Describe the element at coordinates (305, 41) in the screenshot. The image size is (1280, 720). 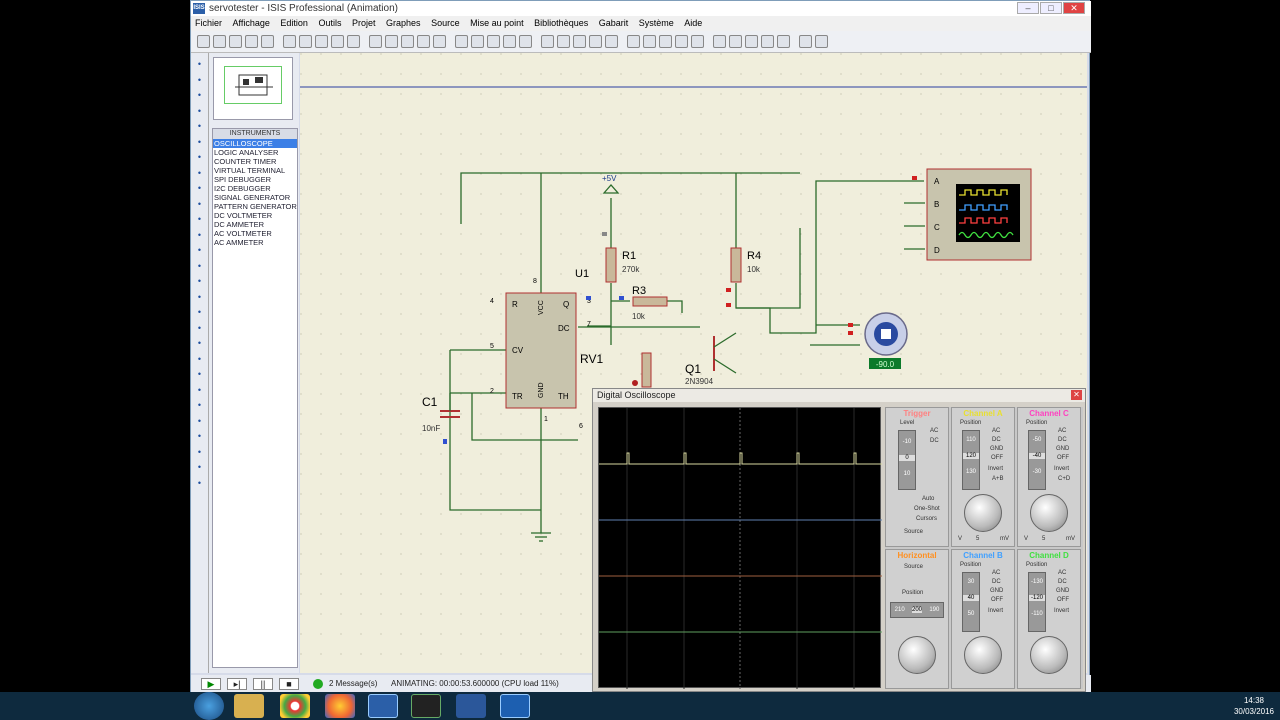
I see `print-area-icon` at that location.